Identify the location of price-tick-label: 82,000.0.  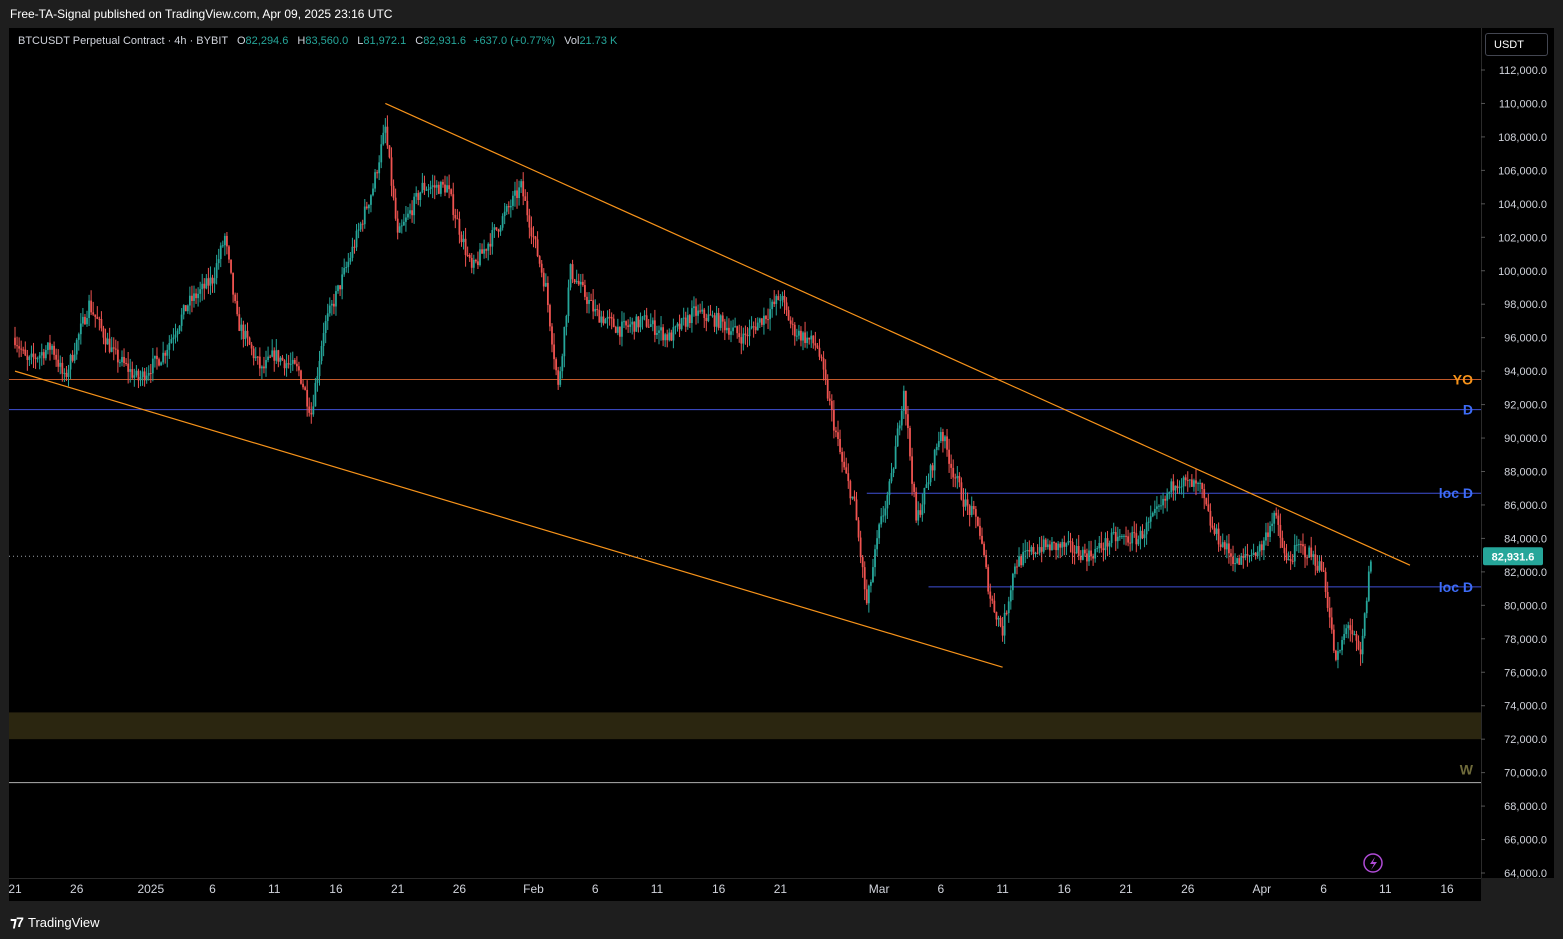
(1525, 573).